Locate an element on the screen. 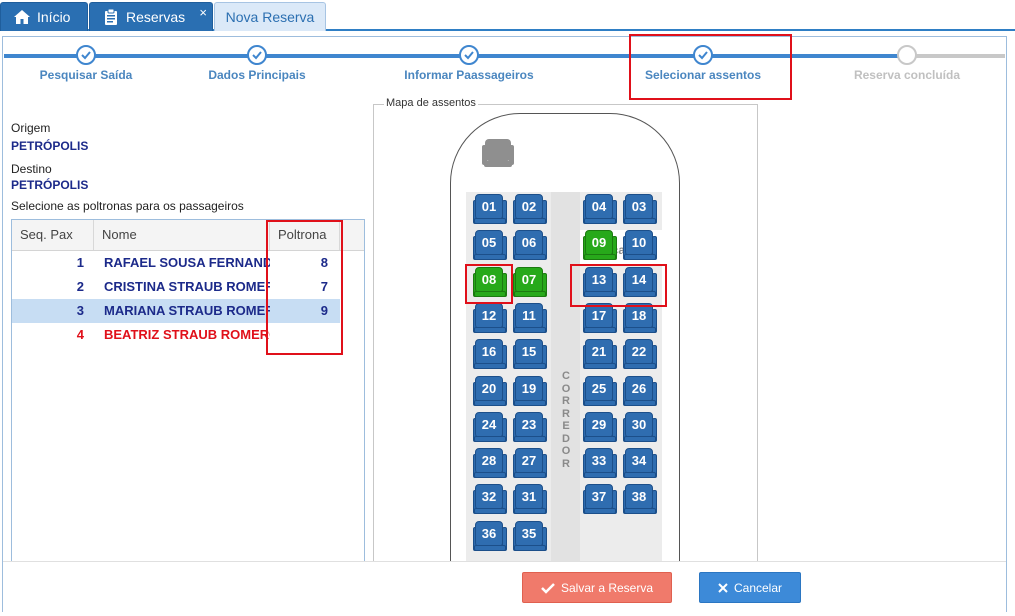  seat-30: 30 is located at coordinates (640, 428).